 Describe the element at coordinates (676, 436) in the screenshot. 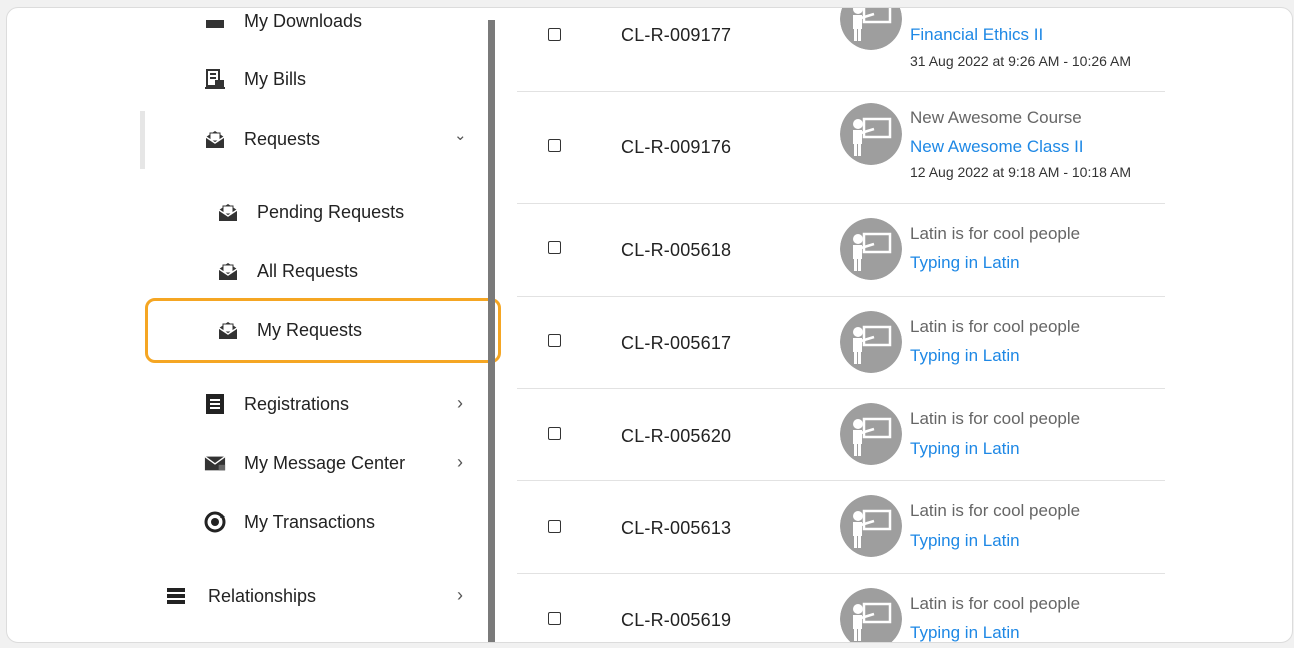

I see `request-id: CL-R-005620` at that location.